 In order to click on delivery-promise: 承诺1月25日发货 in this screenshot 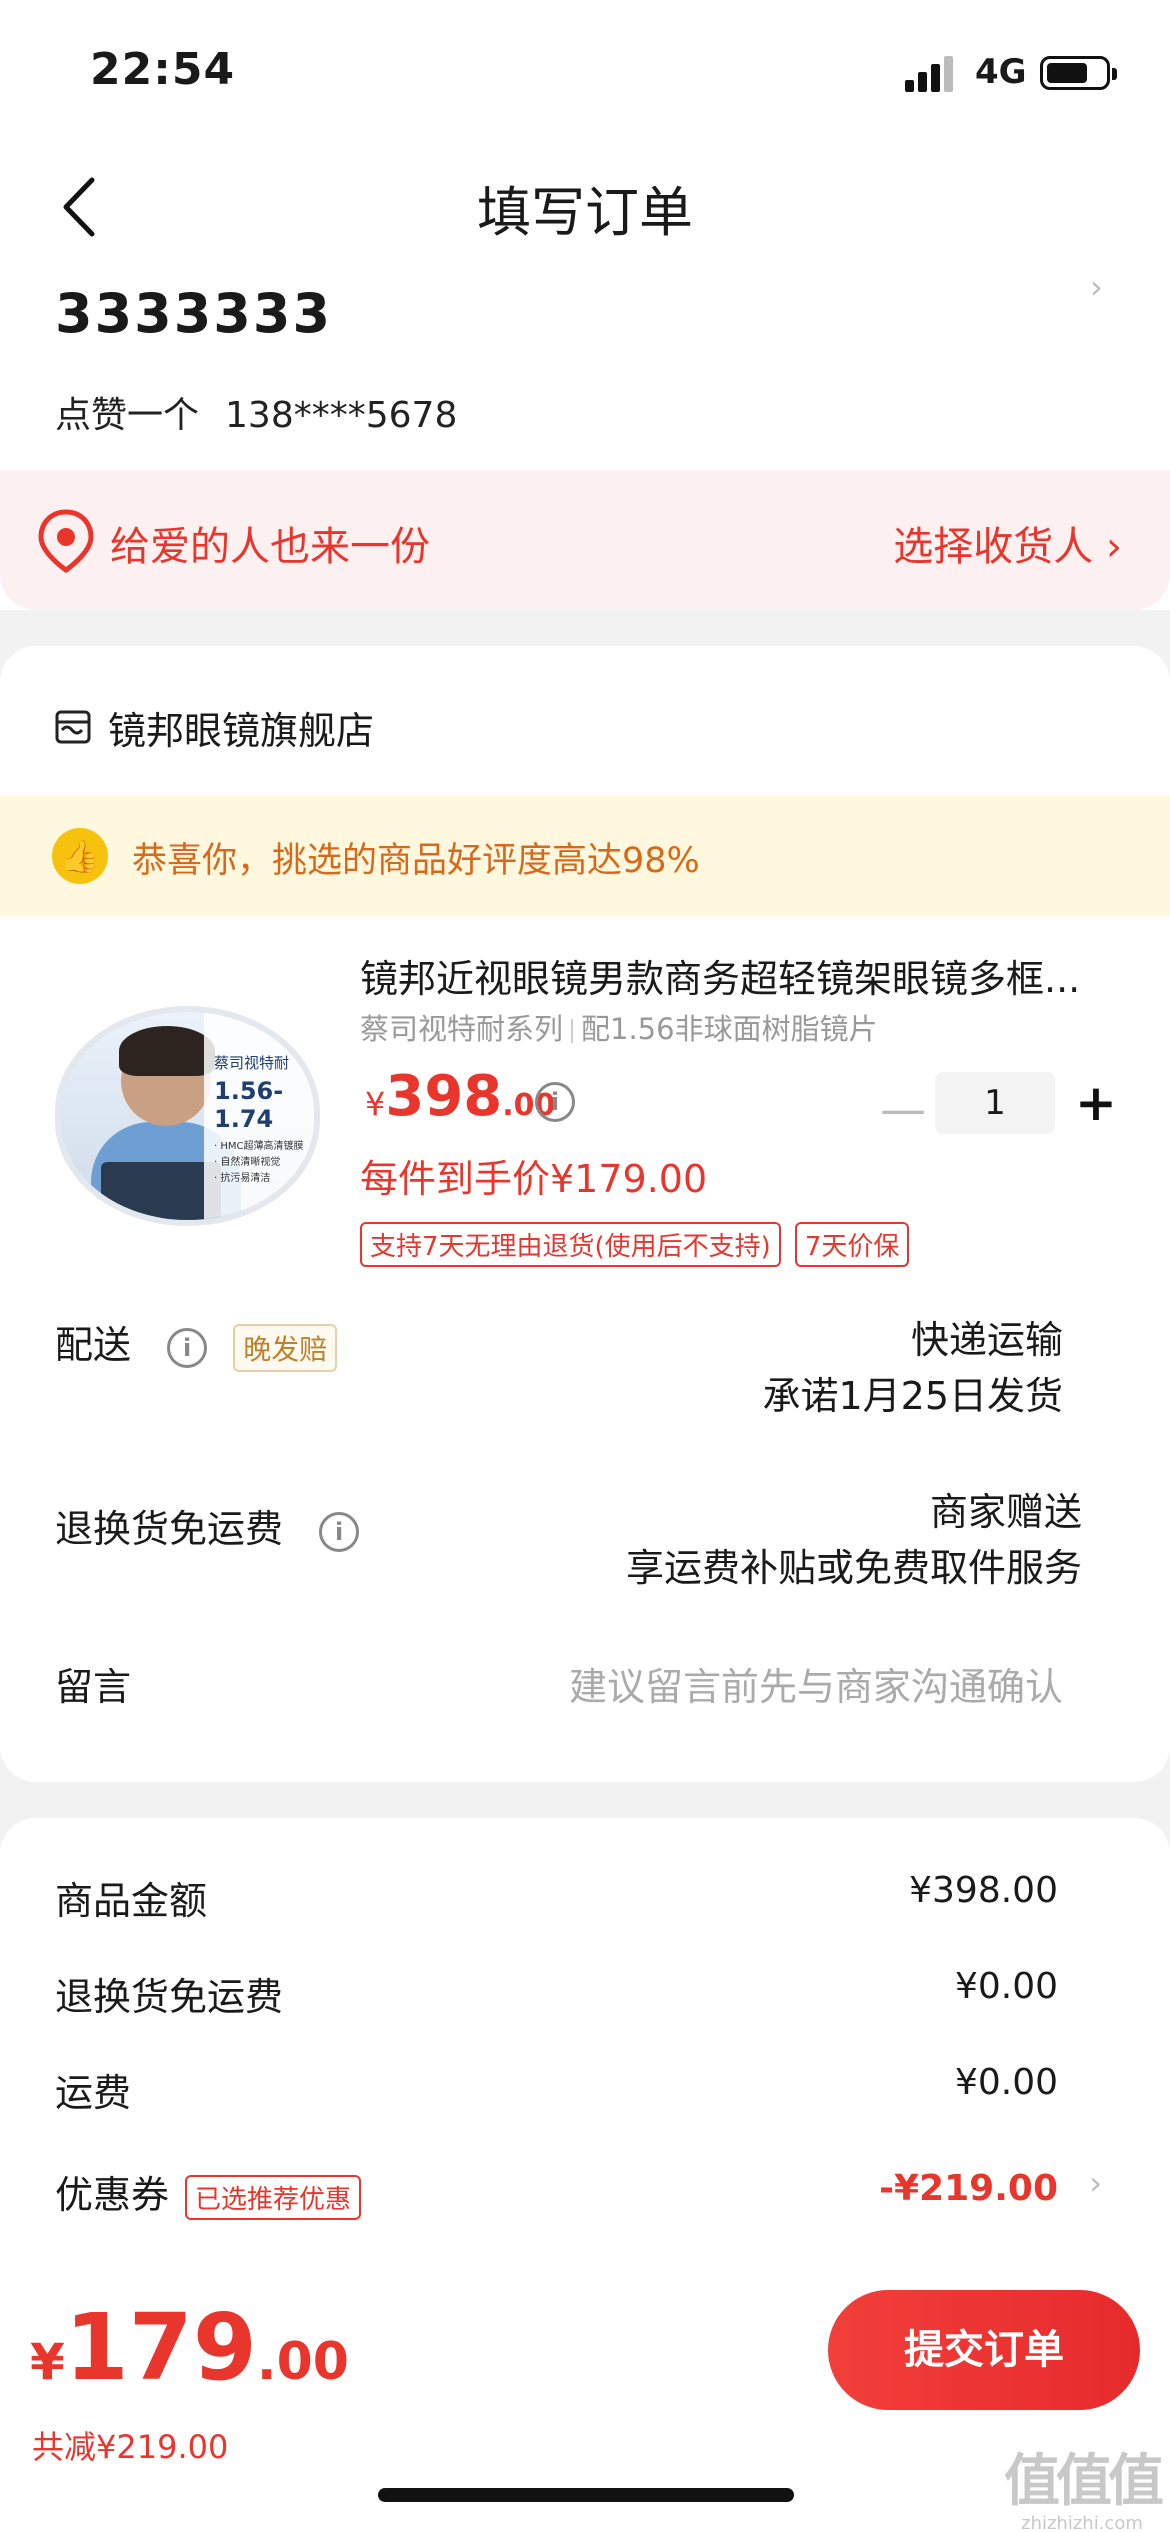, I will do `click(912, 1396)`.